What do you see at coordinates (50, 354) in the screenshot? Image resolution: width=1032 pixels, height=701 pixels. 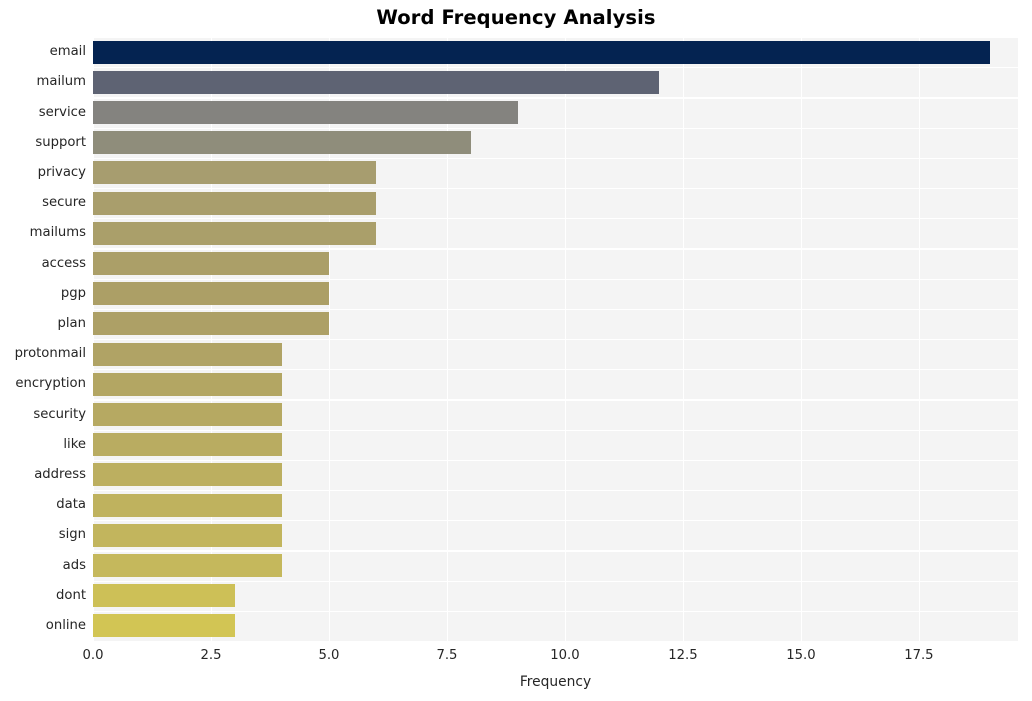 I see `y-tick-label: protonmail` at bounding box center [50, 354].